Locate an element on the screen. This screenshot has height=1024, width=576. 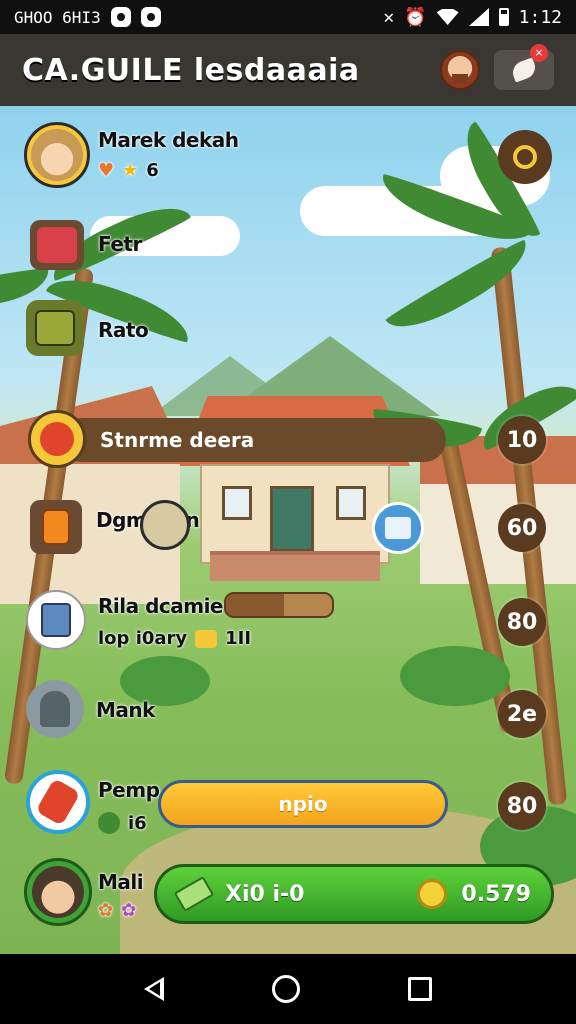
row-name-rila: Rila dcamie is located at coordinates (161, 606).